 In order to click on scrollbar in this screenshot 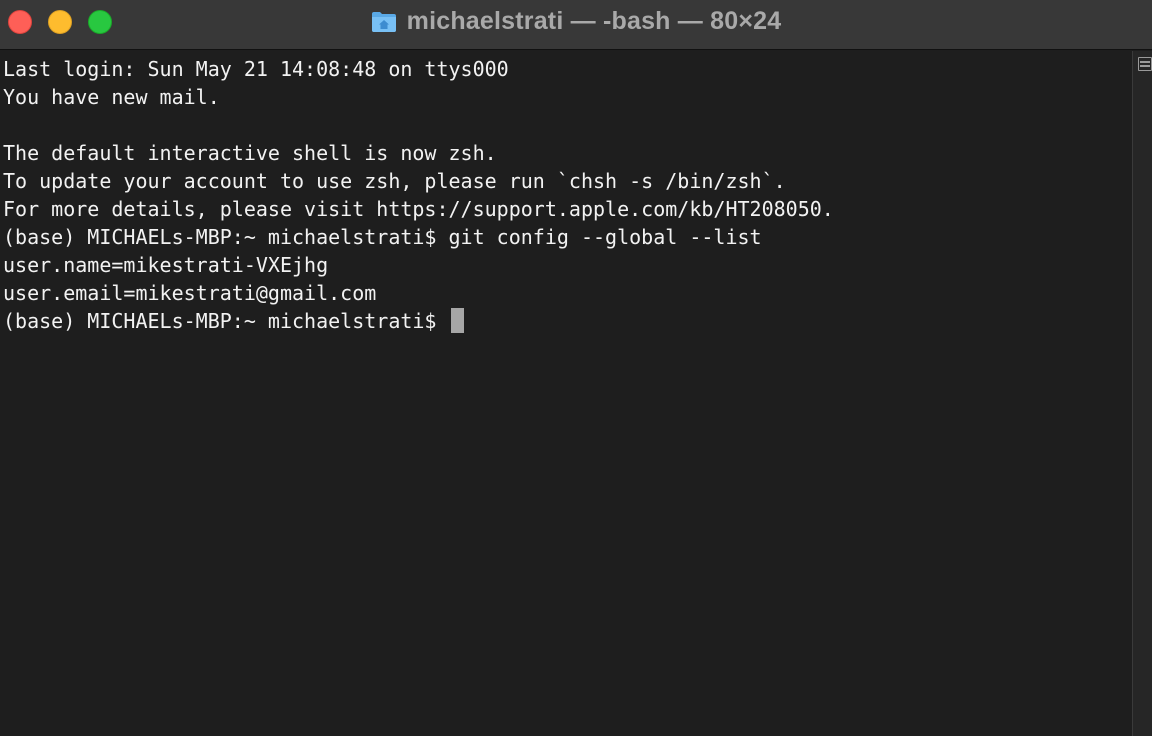, I will do `click(1142, 393)`.